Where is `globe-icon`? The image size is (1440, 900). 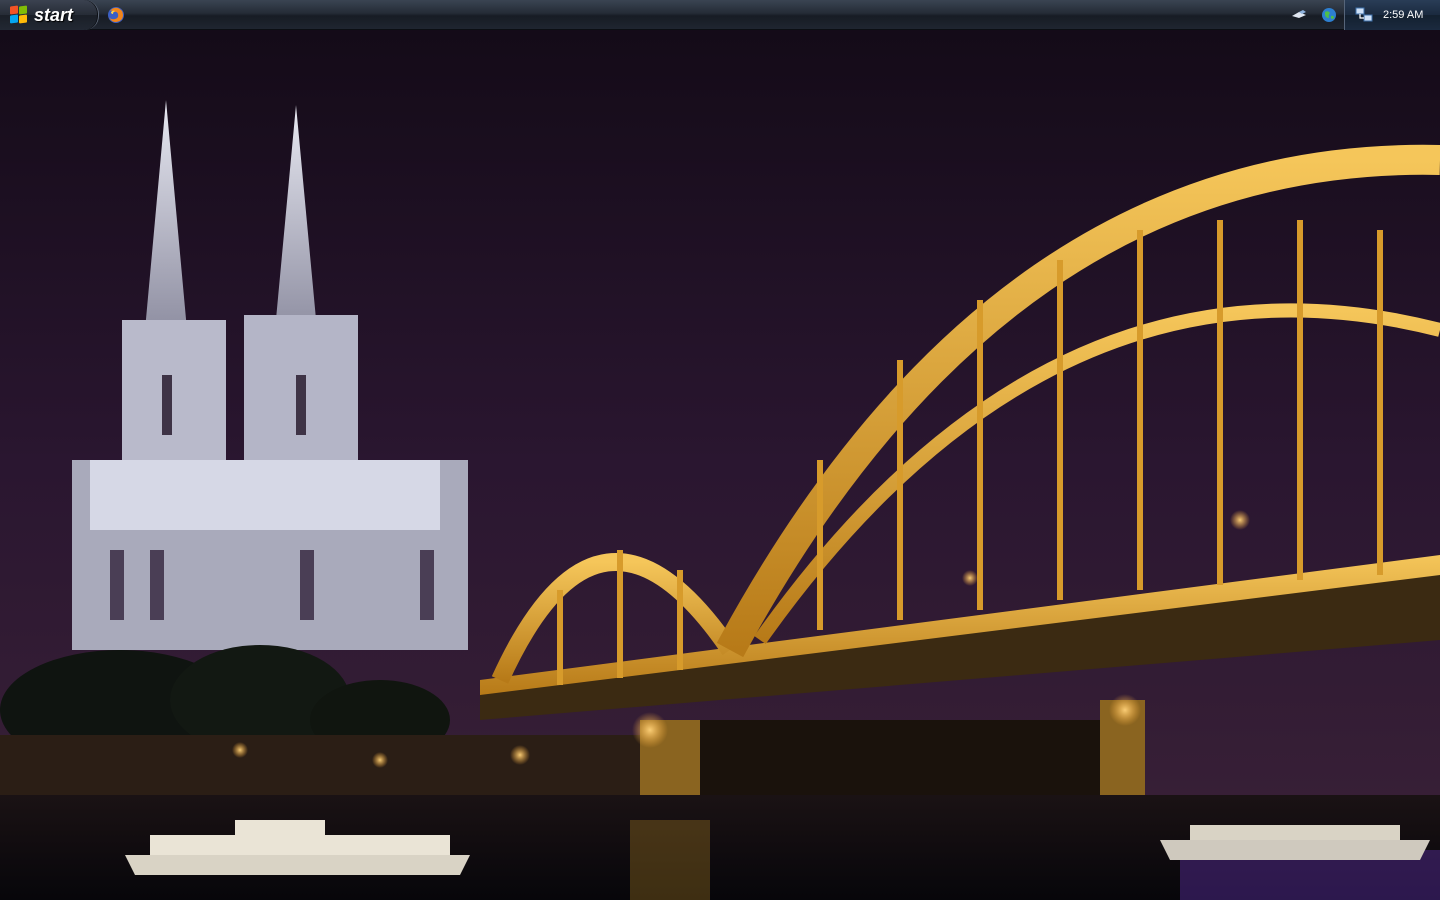 globe-icon is located at coordinates (1329, 15).